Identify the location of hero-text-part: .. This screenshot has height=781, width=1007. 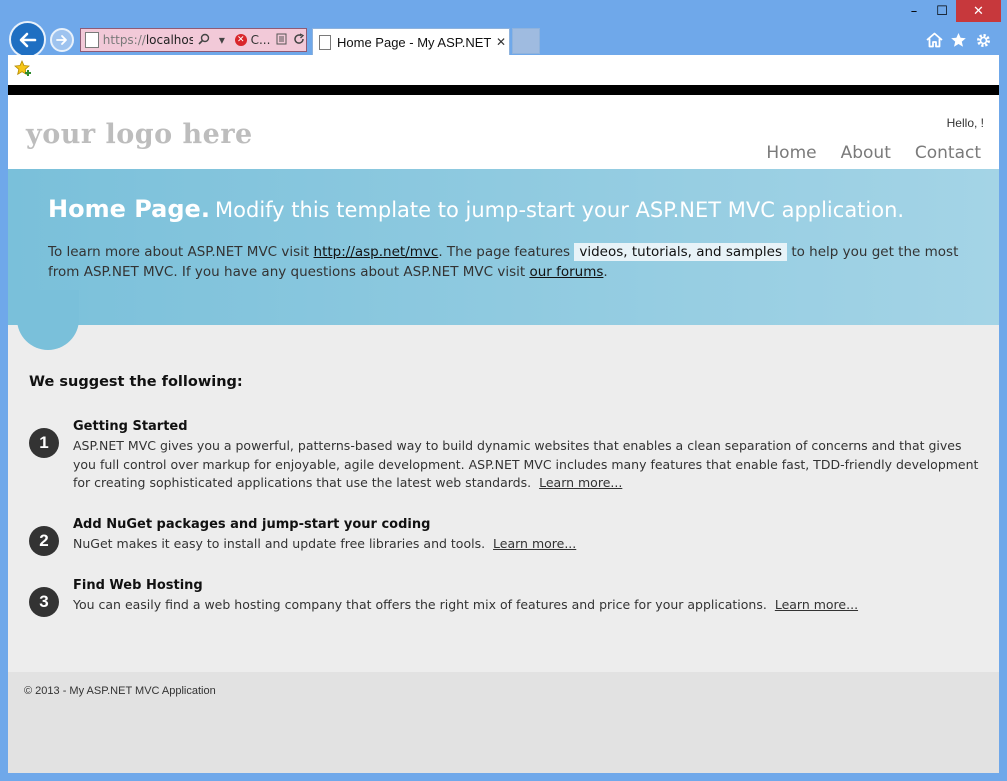
(605, 272).